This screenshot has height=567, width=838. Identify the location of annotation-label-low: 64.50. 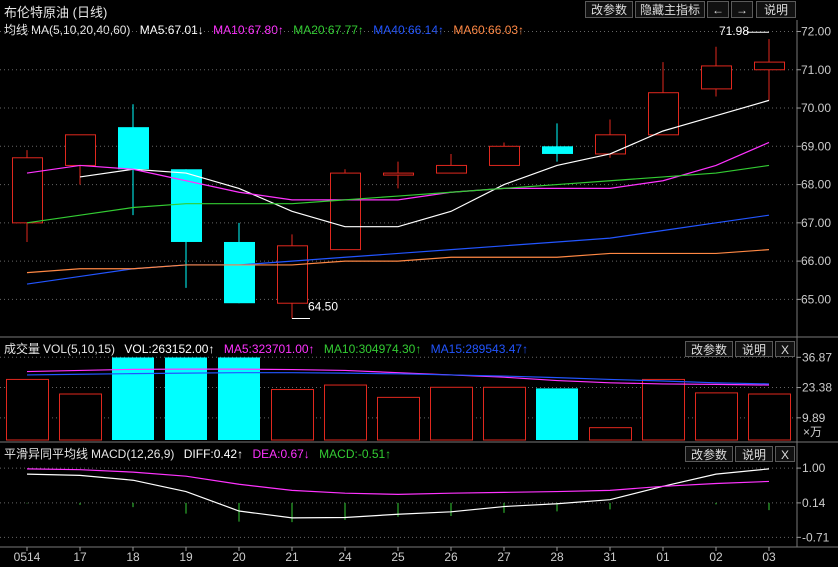
(323, 307).